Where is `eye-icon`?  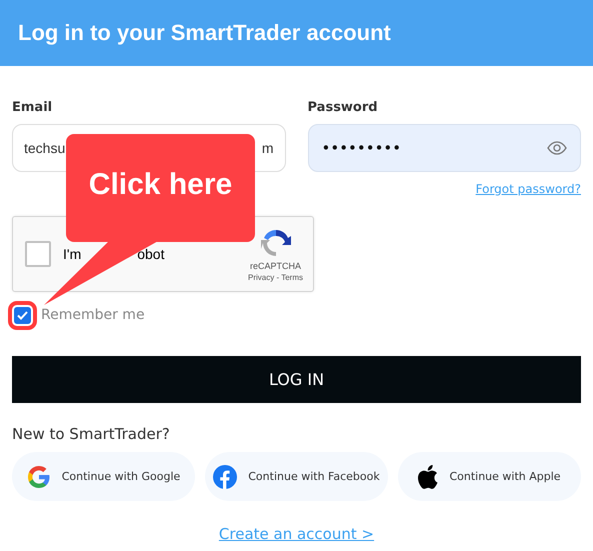 eye-icon is located at coordinates (557, 148).